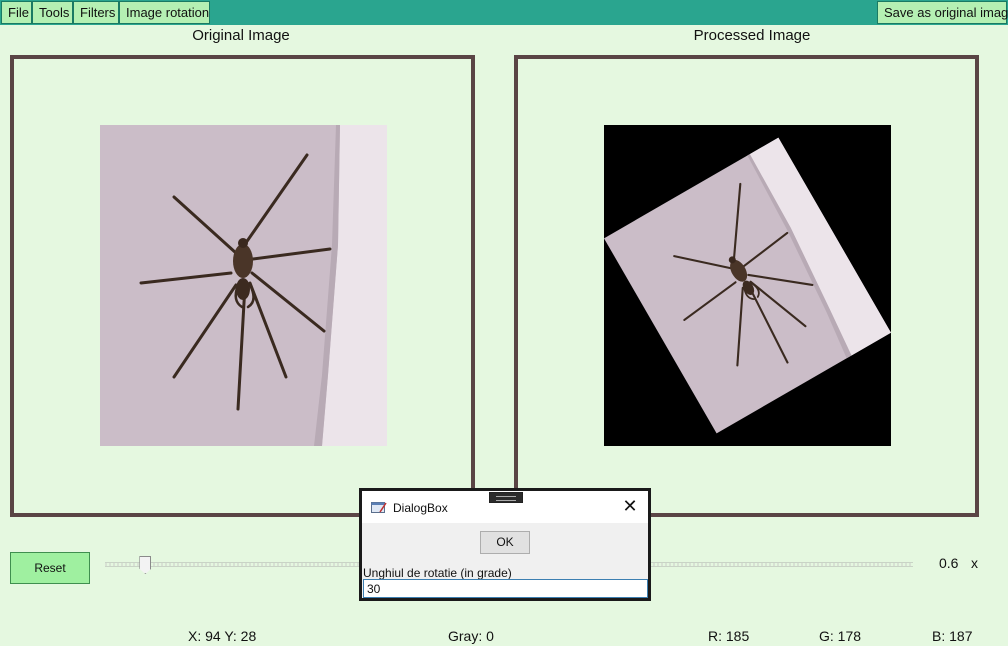 Image resolution: width=1008 pixels, height=646 pixels. I want to click on dialog-titlebar: DialogBox ✕, so click(505, 507).